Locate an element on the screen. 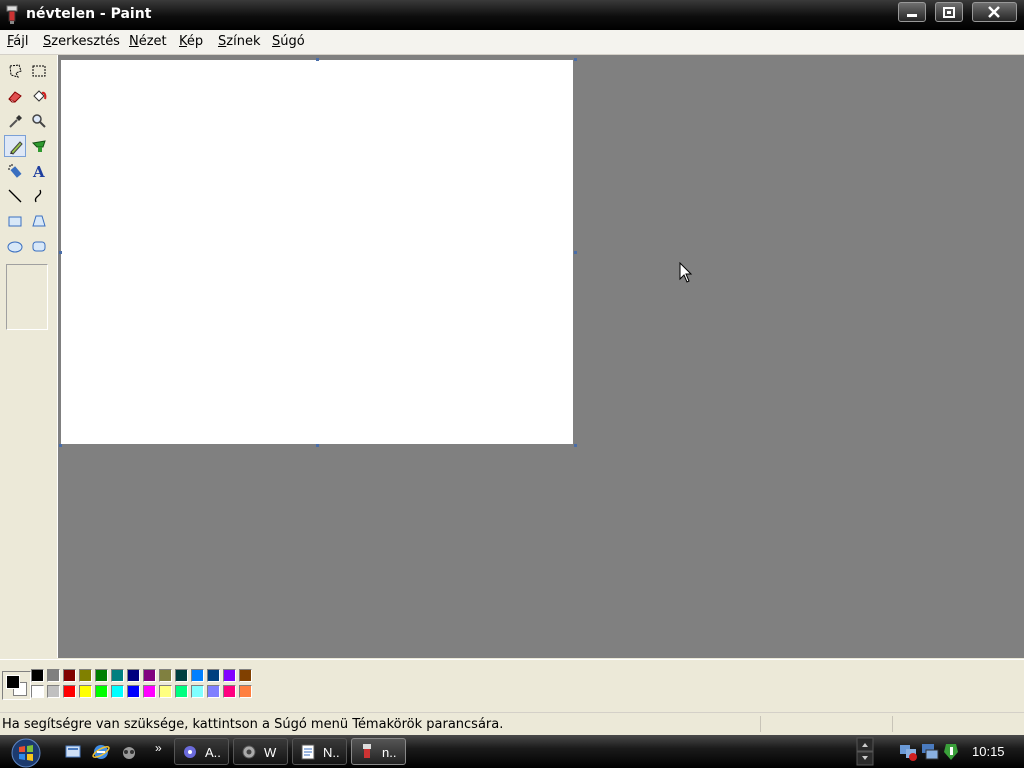  taskbar-button-notepad: N.. is located at coordinates (319, 751).